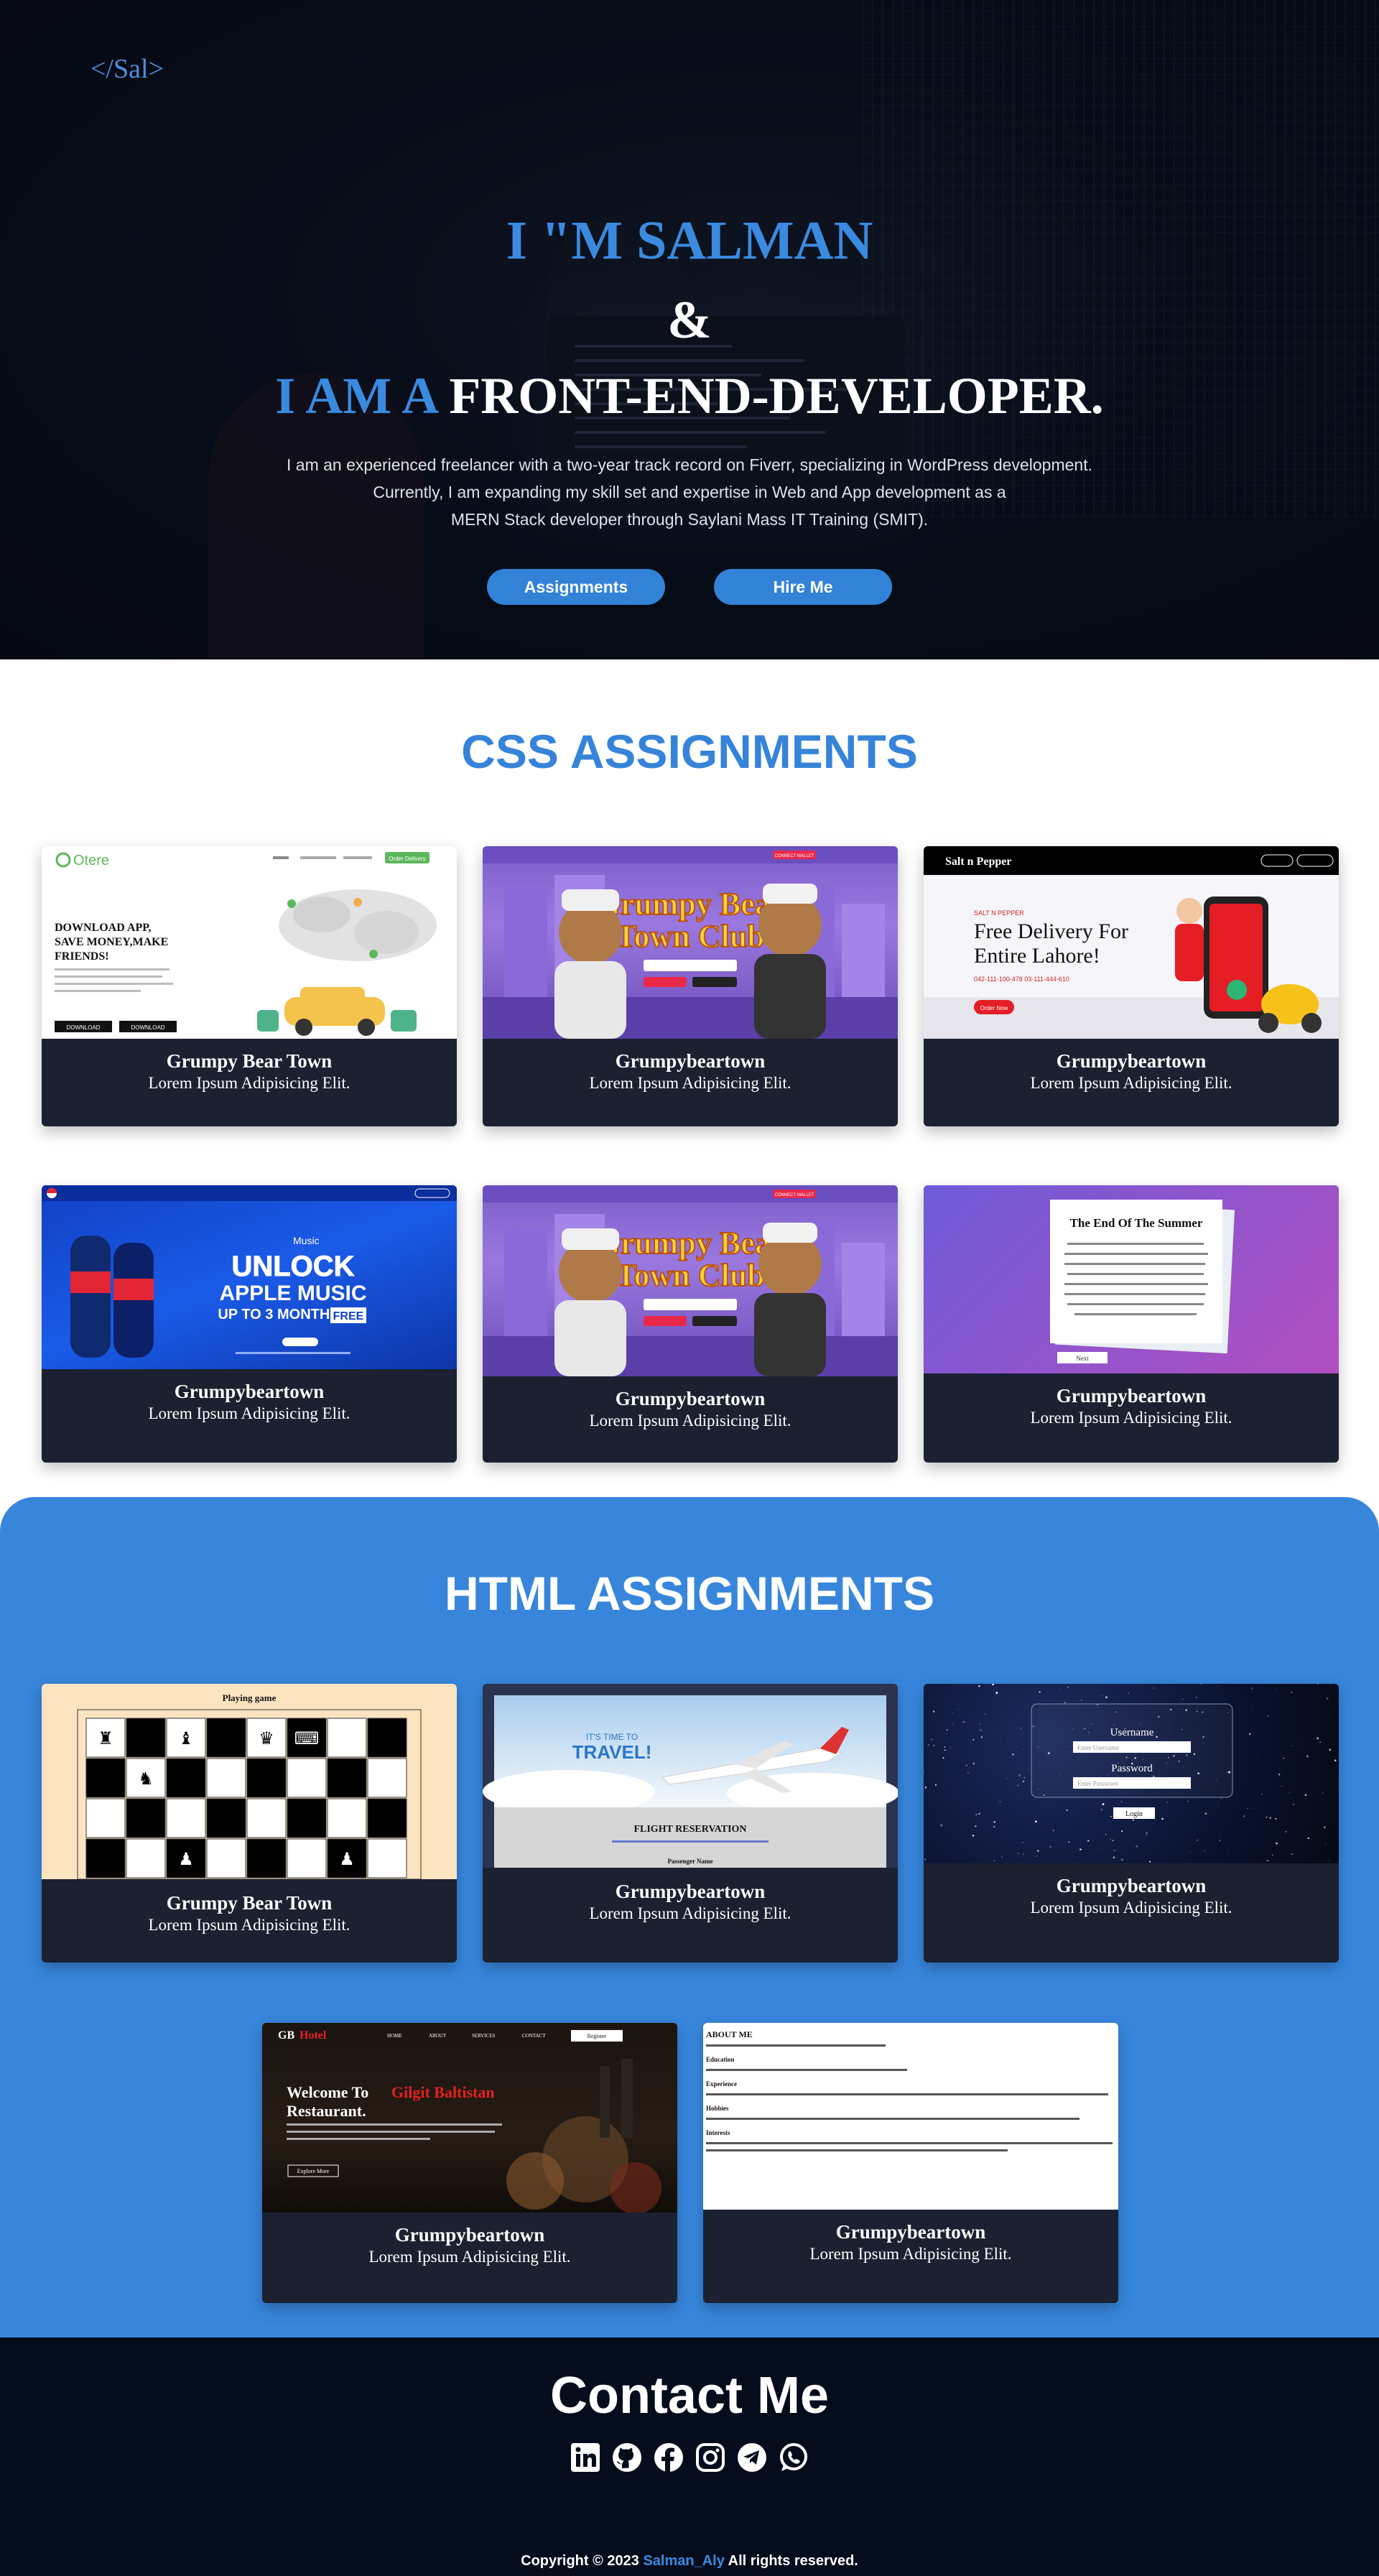 The width and height of the screenshot is (1379, 2576). I want to click on salt-brand: Salt n Pepper, so click(978, 862).